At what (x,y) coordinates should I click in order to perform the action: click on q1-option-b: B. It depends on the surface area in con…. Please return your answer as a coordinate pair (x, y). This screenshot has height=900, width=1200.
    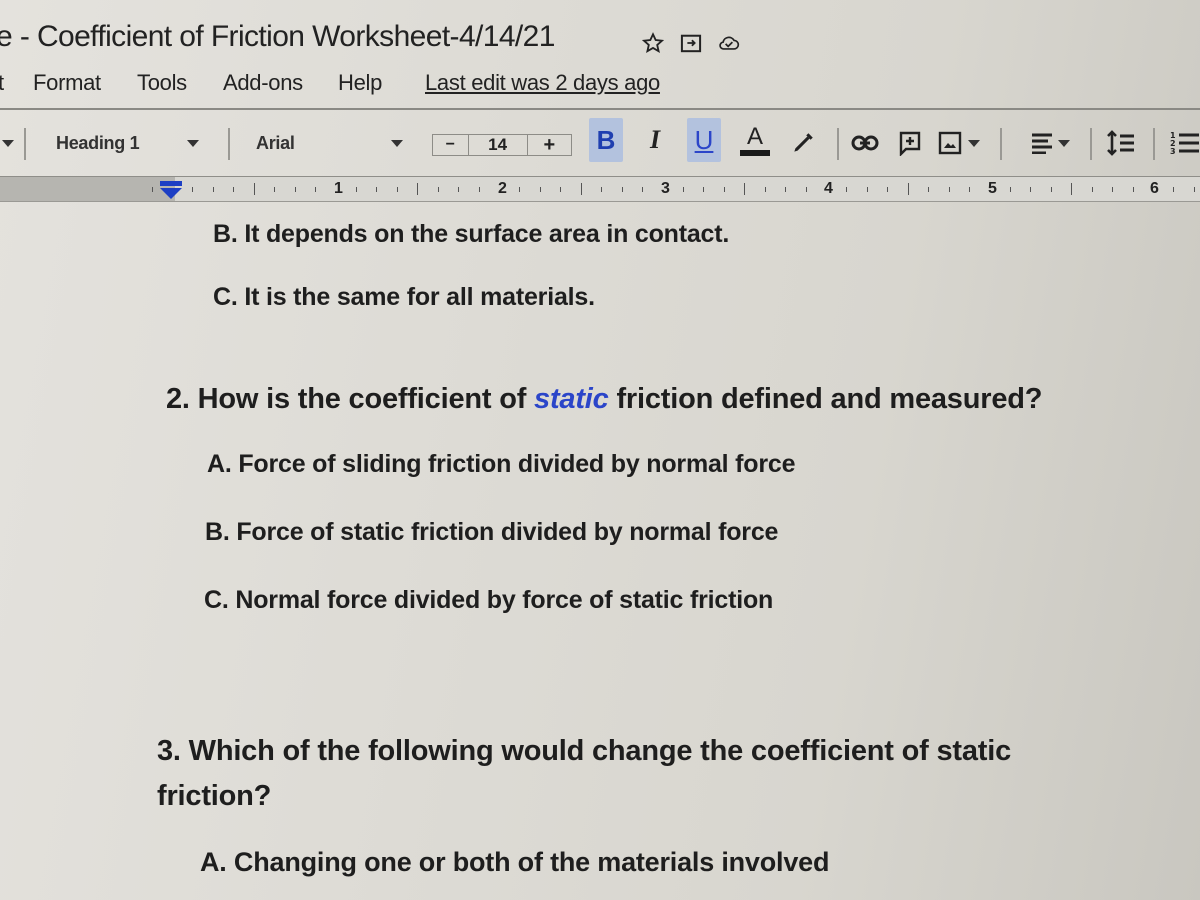
    Looking at the image, I should click on (471, 234).